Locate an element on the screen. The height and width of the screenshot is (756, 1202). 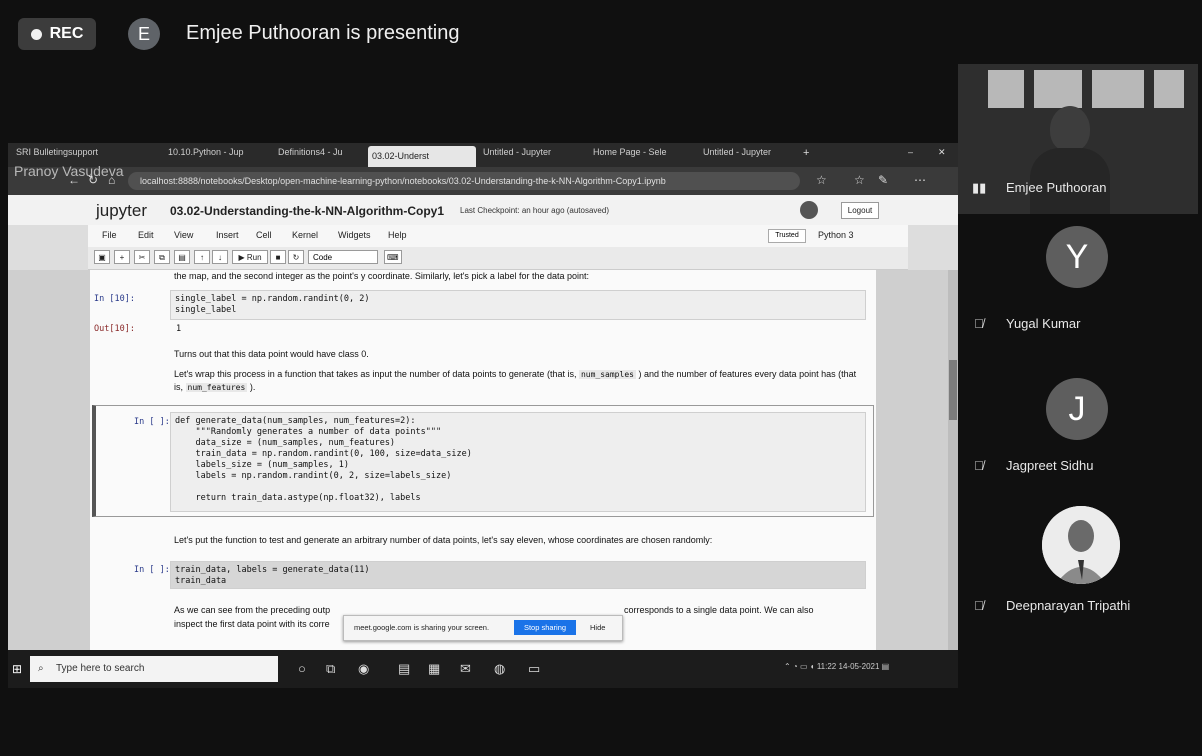
menu-view: View is located at coordinates (183, 235).